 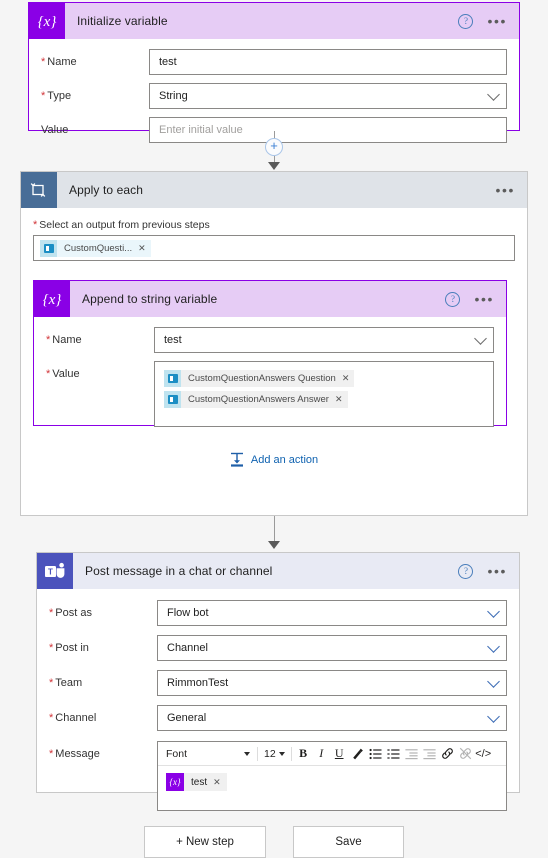 I want to click on field-label: Value, so click(x=100, y=370).